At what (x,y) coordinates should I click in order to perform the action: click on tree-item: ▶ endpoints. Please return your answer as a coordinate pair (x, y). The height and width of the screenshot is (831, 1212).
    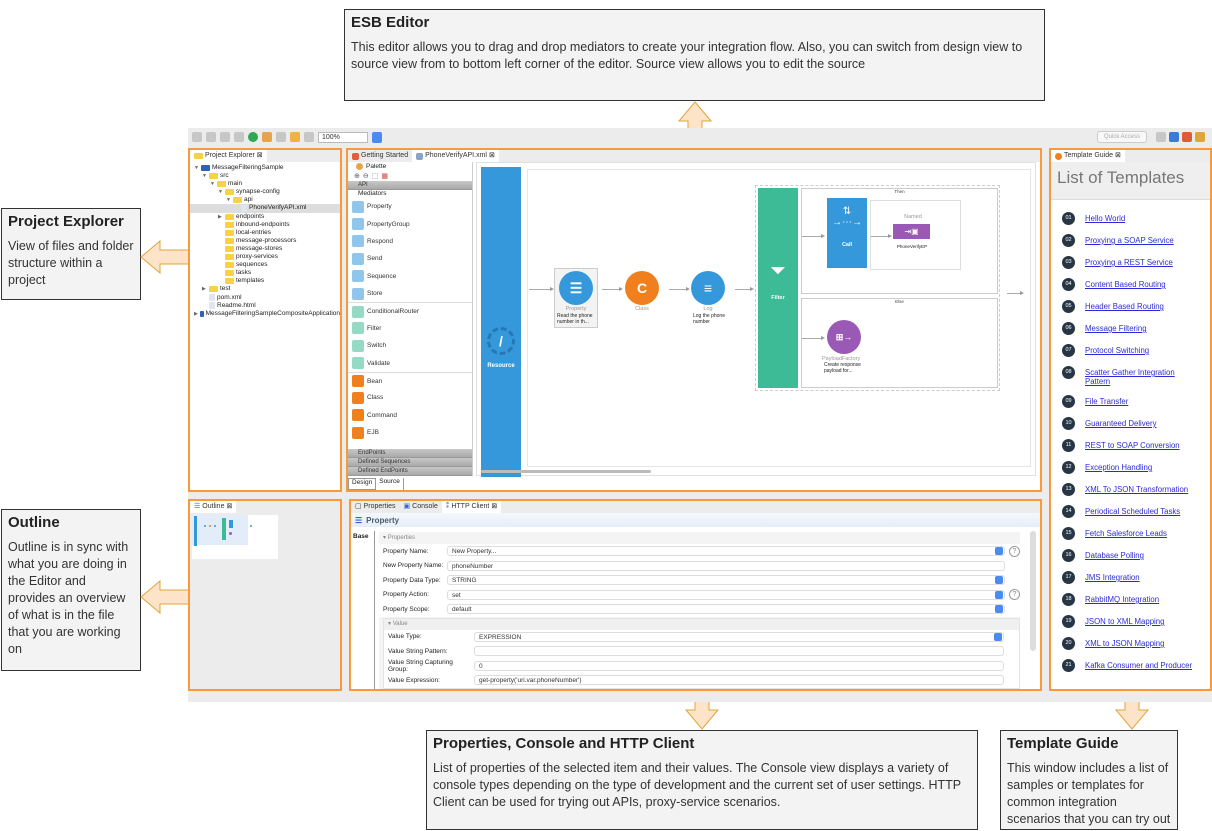
    Looking at the image, I should click on (265, 217).